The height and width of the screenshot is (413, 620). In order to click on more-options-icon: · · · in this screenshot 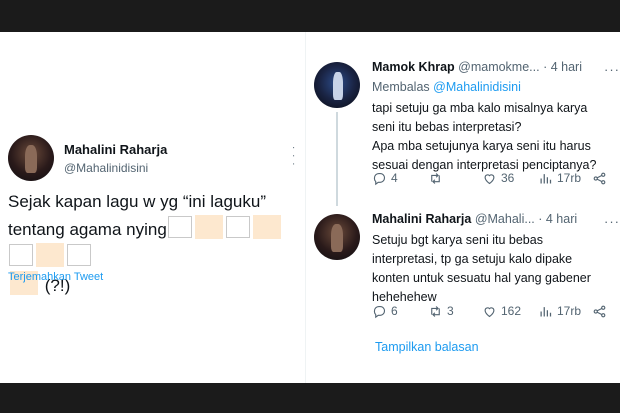, I will do `click(293, 156)`.